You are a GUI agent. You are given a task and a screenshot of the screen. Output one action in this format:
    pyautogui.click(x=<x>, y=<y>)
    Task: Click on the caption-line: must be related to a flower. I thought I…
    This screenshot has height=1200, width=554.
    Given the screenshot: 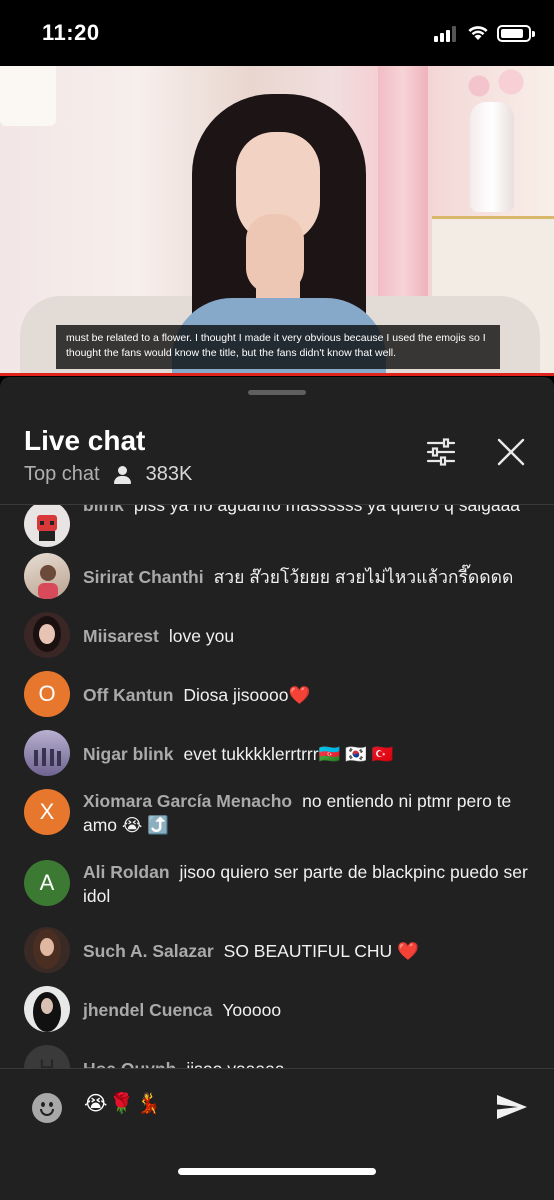 What is the action you would take?
    pyautogui.click(x=276, y=338)
    